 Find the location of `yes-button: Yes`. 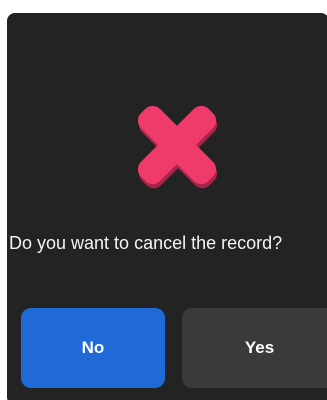

yes-button: Yes is located at coordinates (254, 348).